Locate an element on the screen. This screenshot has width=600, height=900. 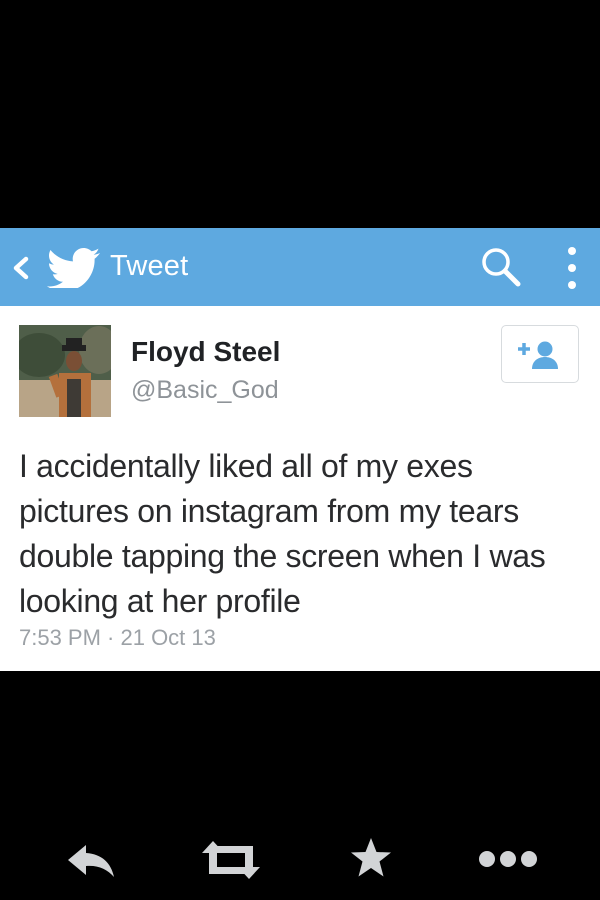
more-horizontal-icon is located at coordinates (508, 859).